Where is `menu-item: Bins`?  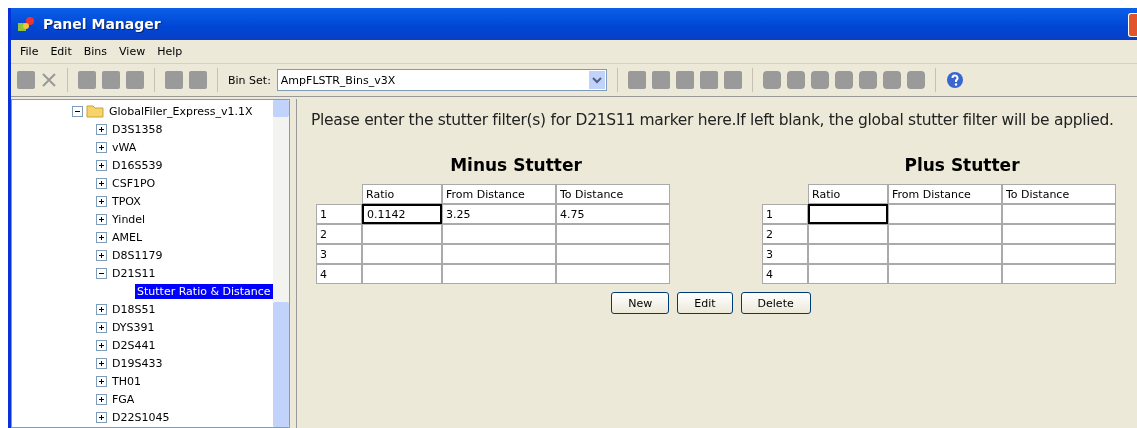 menu-item: Bins is located at coordinates (95, 51).